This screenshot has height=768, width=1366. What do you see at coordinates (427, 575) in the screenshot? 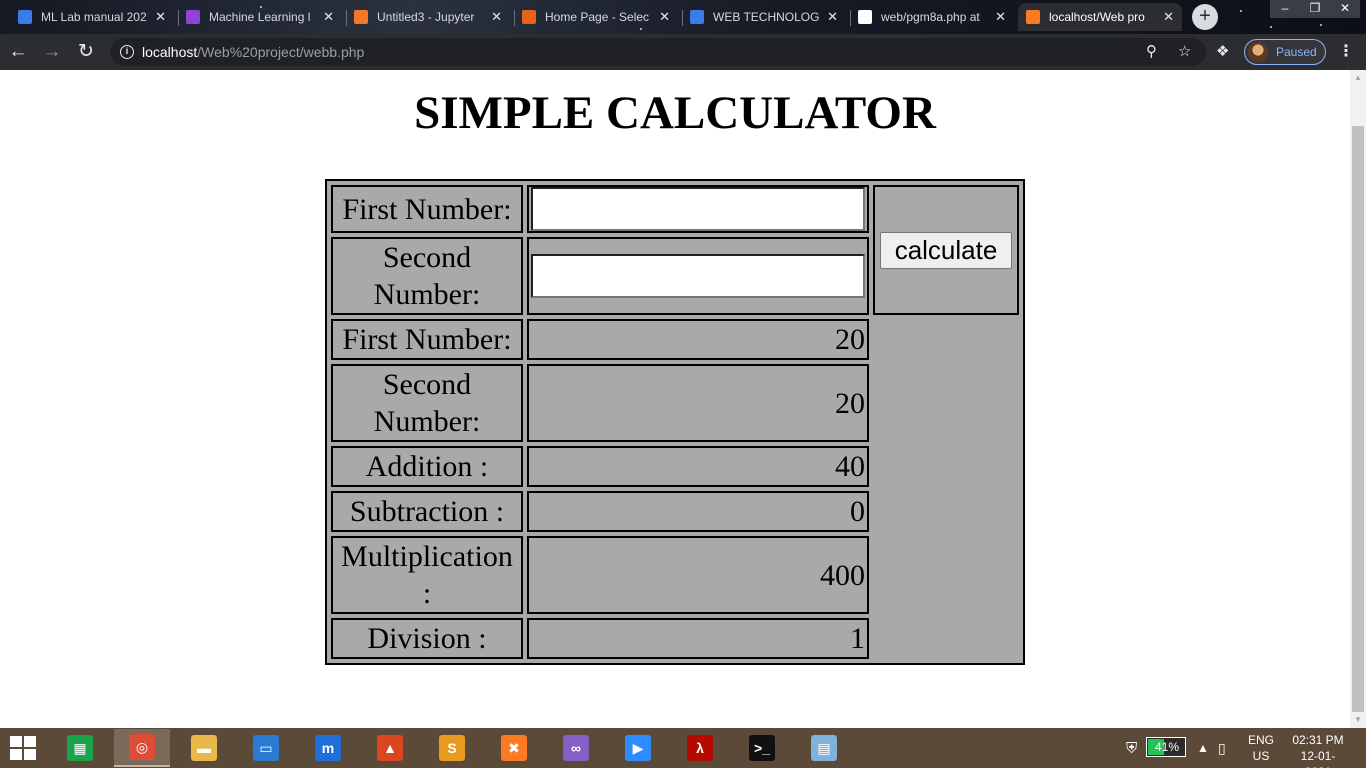
I see `result-label: Multiplication :` at bounding box center [427, 575].